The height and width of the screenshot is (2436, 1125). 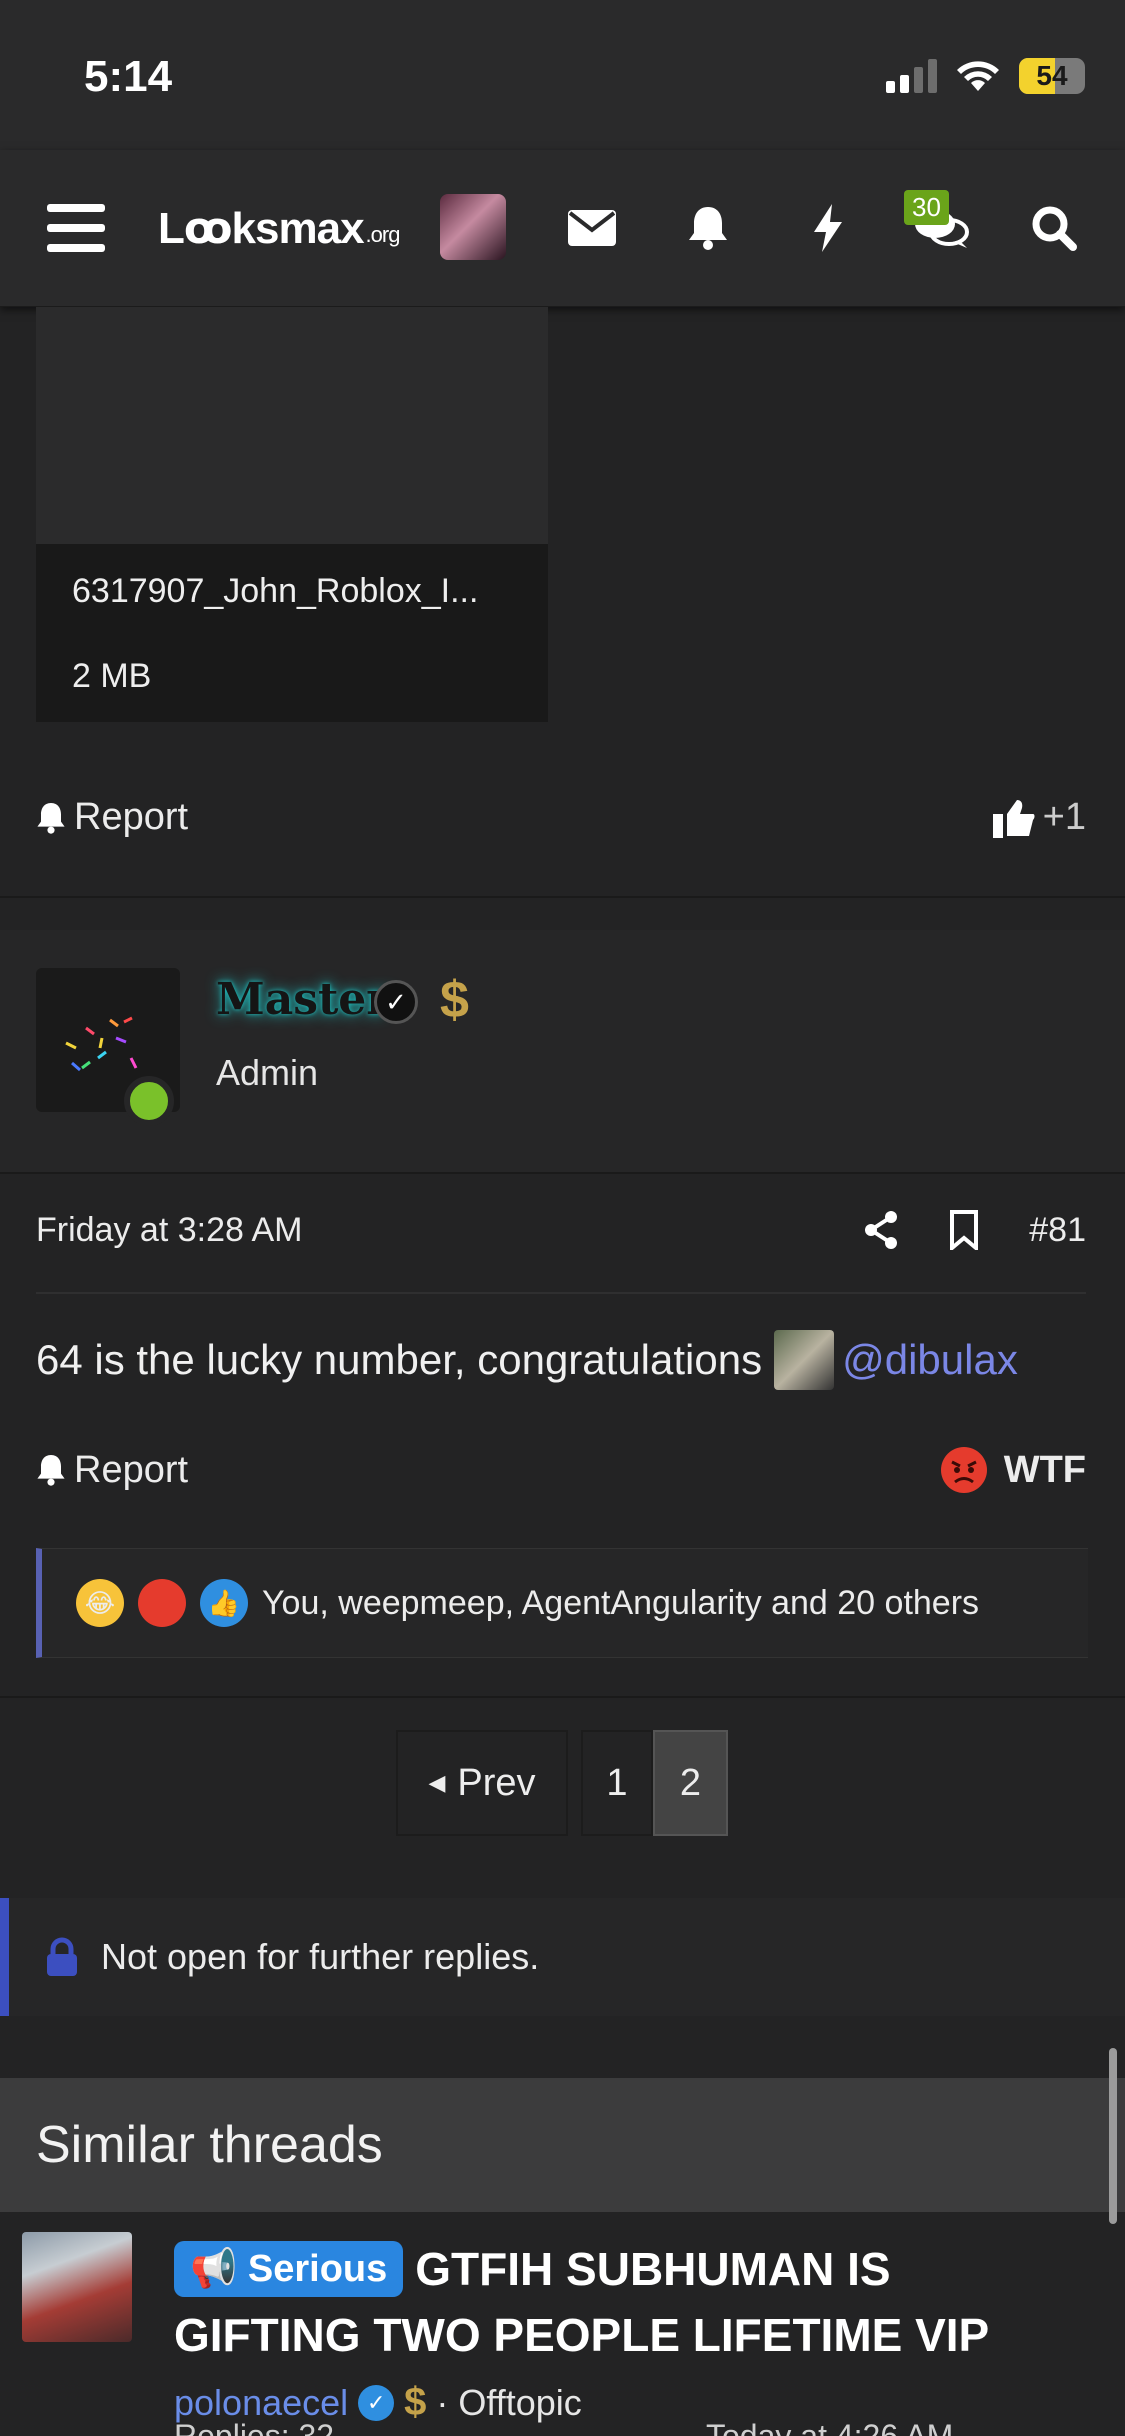 I want to click on page-2-current: 2, so click(x=690, y=1783).